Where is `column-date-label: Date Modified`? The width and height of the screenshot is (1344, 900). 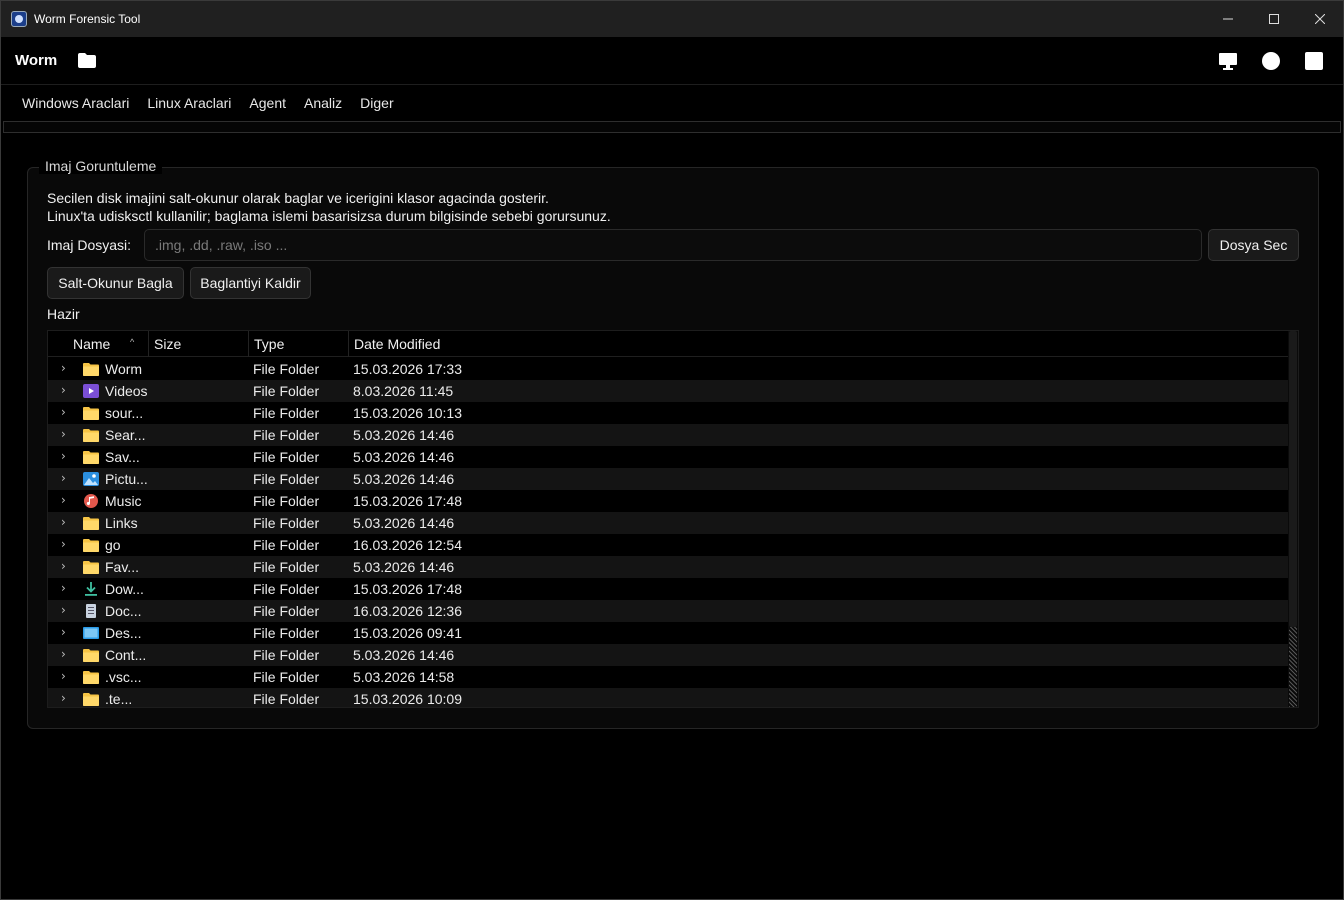 column-date-label: Date Modified is located at coordinates (397, 344).